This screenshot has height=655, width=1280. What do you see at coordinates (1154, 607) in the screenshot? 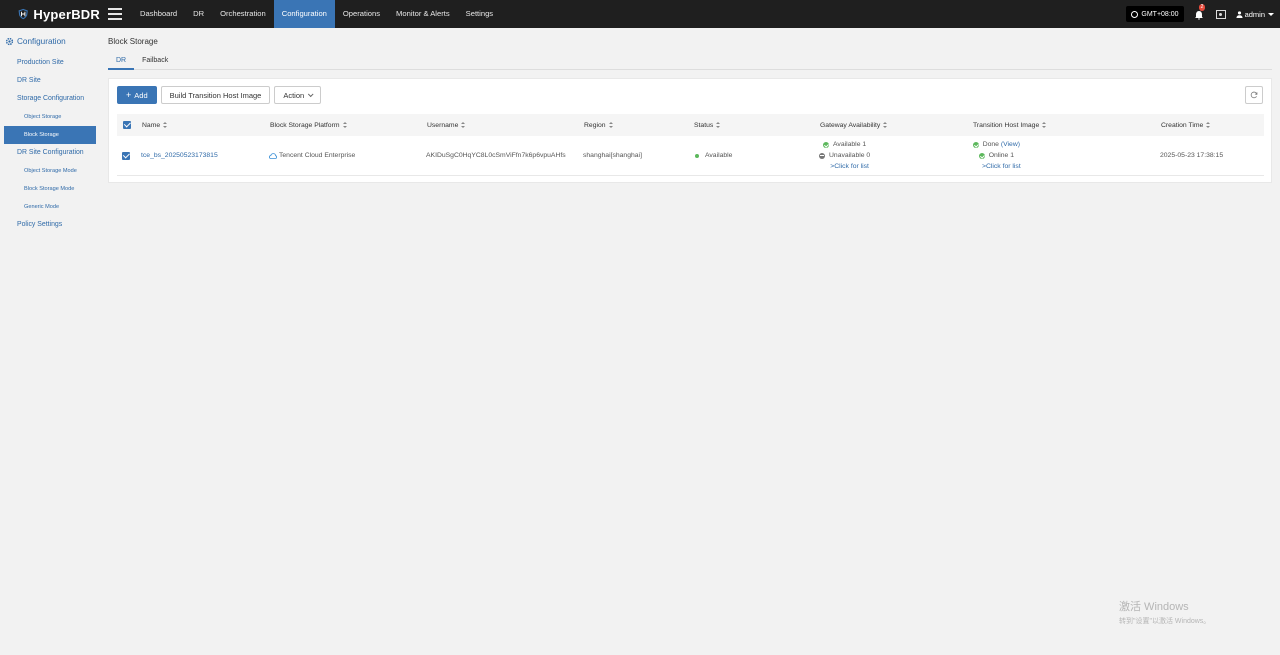
I see `watermark-line1: 激活 Windows` at bounding box center [1154, 607].